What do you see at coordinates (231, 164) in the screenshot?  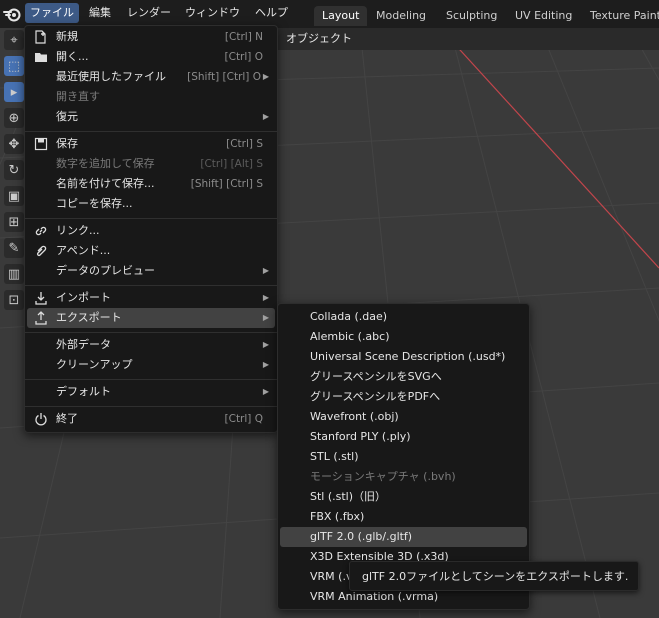 I see `shortcut: [Ctrl] [Alt] S` at bounding box center [231, 164].